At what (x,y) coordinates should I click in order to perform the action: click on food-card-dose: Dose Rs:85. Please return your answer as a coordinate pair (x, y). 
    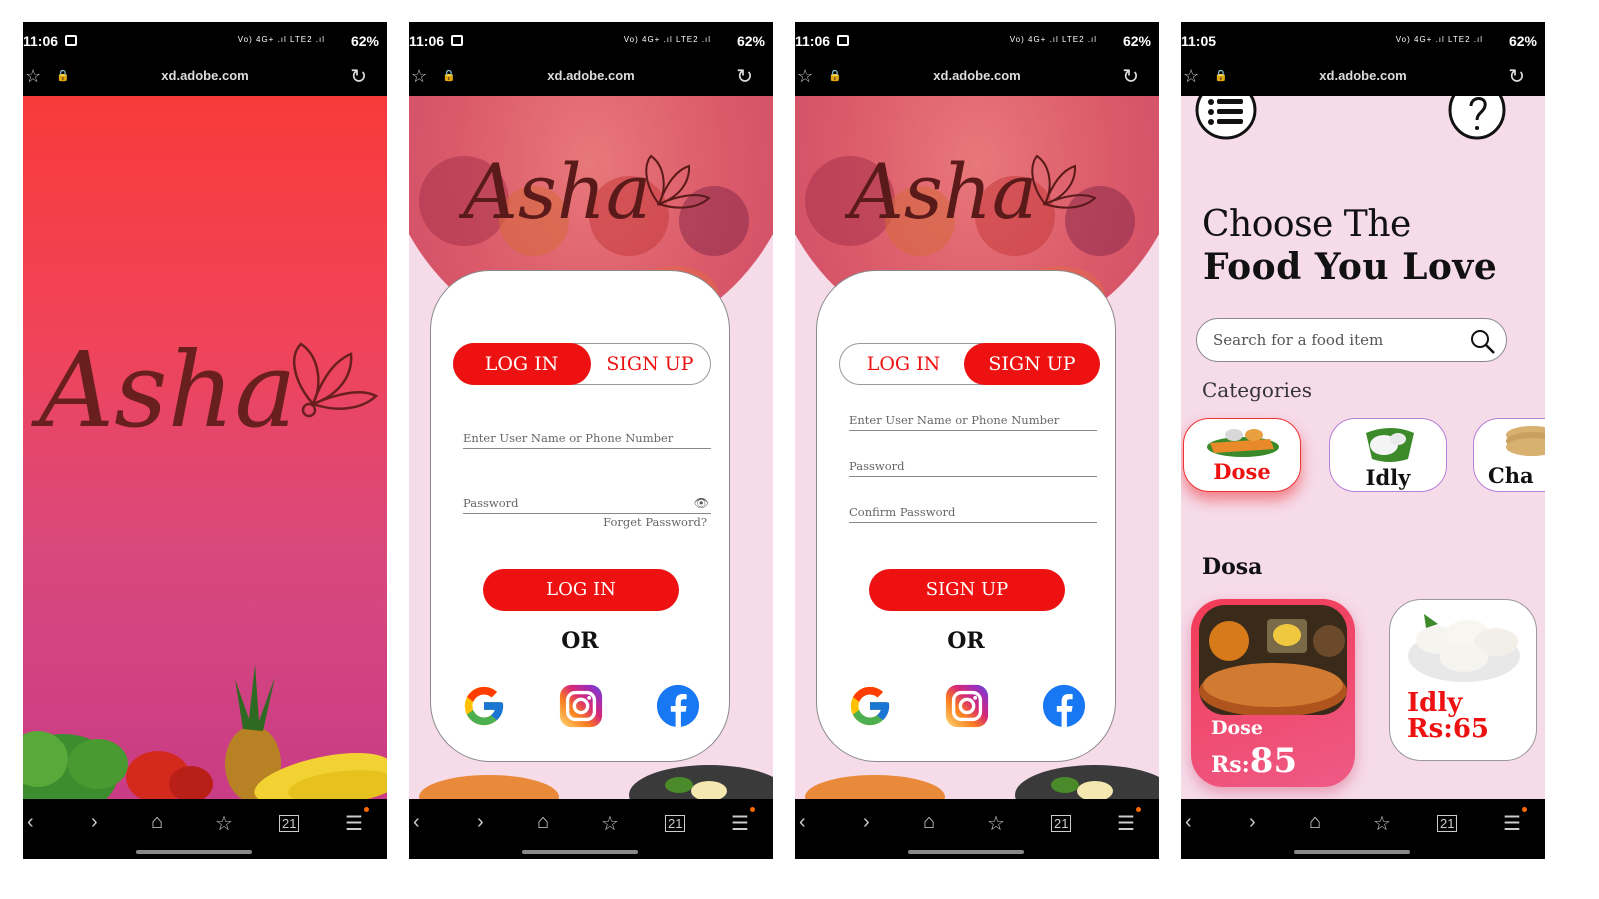
    Looking at the image, I should click on (1273, 693).